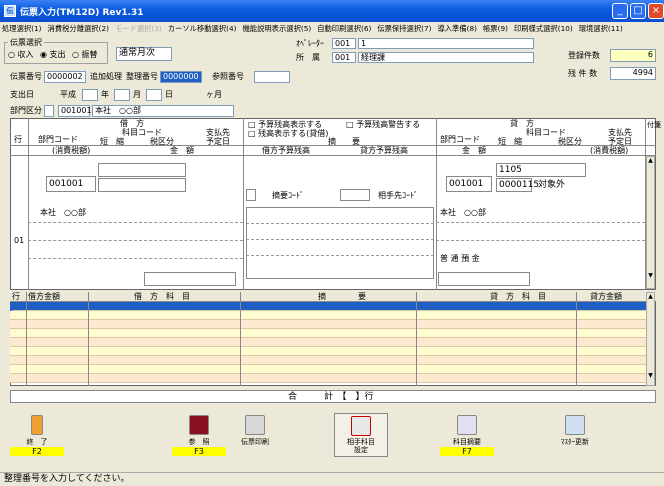 The width and height of the screenshot is (664, 486). What do you see at coordinates (26, 110) in the screenshot?
I see `section-label: 部門区分` at bounding box center [26, 110].